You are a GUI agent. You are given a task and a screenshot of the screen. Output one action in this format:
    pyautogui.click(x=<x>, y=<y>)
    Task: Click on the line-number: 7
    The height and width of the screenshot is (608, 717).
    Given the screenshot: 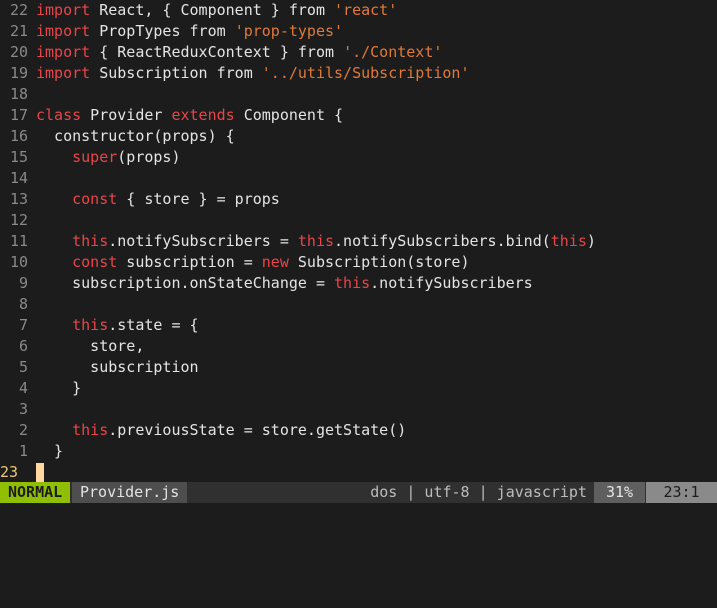 What is the action you would take?
    pyautogui.click(x=23, y=325)
    